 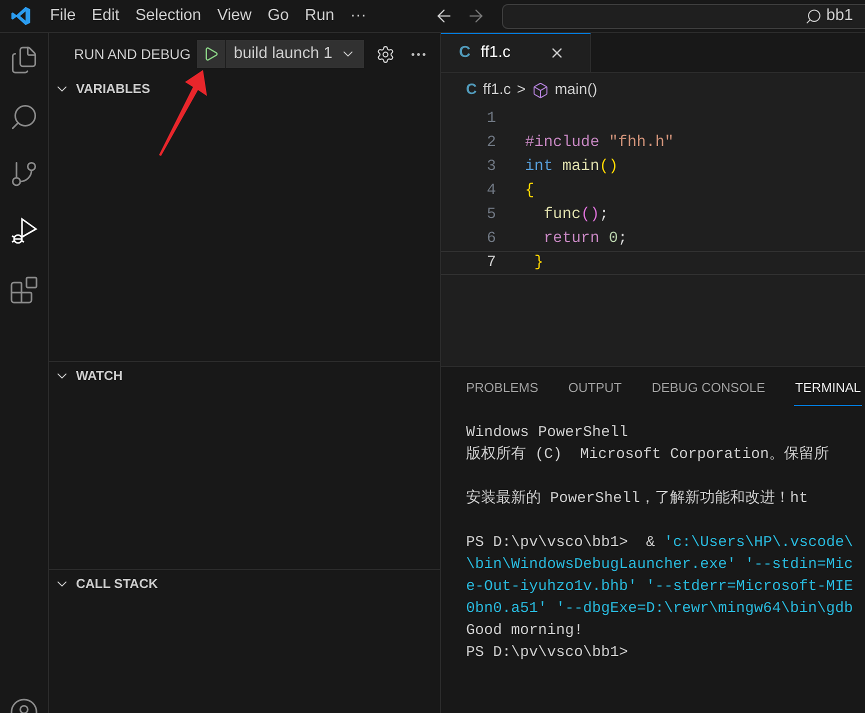 What do you see at coordinates (547, 652) in the screenshot?
I see `terminal-line: PS D:\pv\vsco\bb1>` at bounding box center [547, 652].